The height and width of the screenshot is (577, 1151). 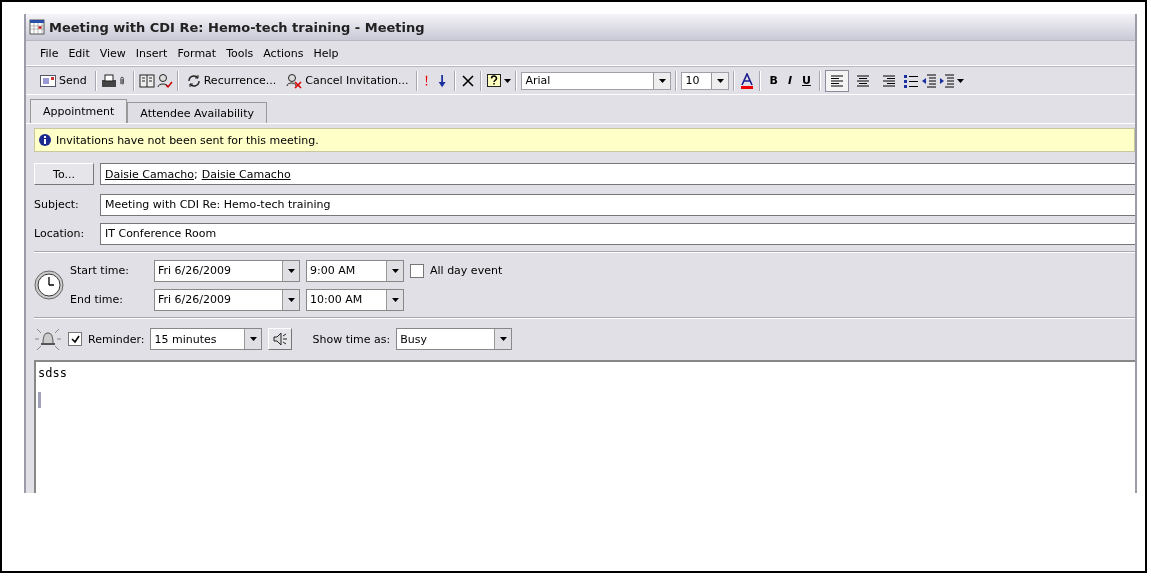 What do you see at coordinates (928, 80) in the screenshot?
I see `decrease-indent-icon` at bounding box center [928, 80].